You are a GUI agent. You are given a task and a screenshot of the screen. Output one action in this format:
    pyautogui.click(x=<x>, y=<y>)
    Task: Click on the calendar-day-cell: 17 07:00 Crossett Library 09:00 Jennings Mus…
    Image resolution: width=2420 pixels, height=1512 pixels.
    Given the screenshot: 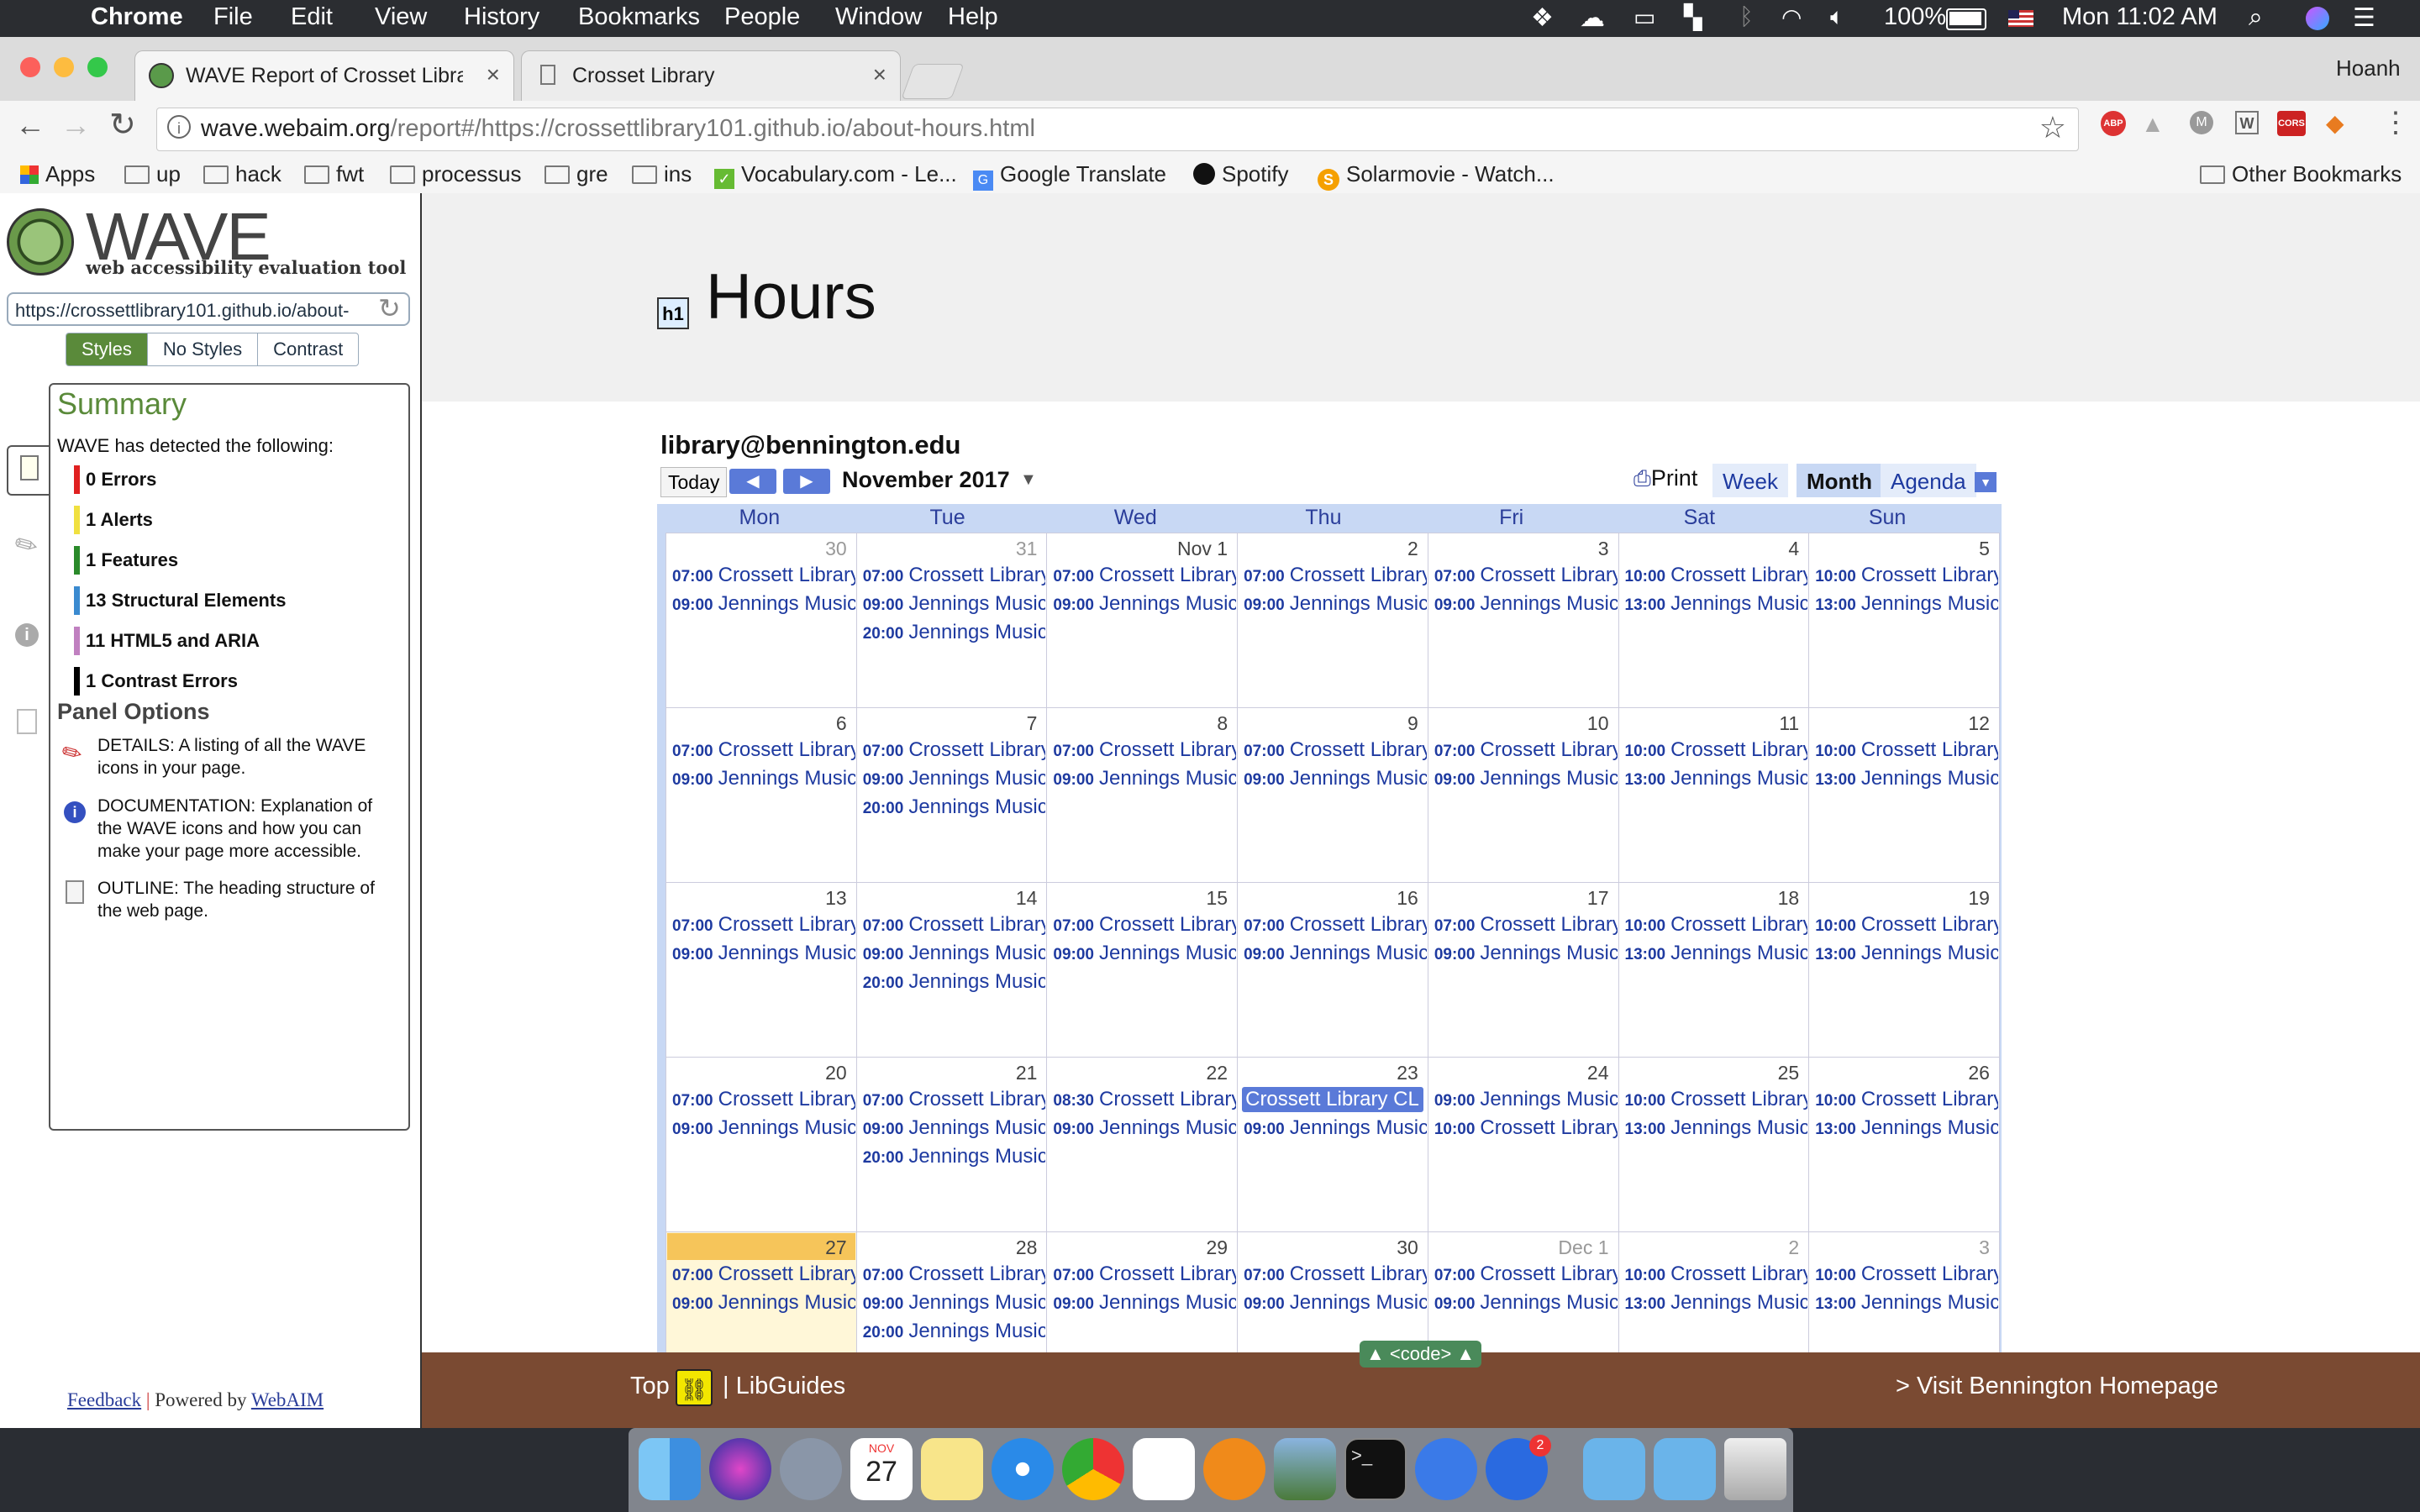 What is the action you would take?
    pyautogui.click(x=1523, y=970)
    